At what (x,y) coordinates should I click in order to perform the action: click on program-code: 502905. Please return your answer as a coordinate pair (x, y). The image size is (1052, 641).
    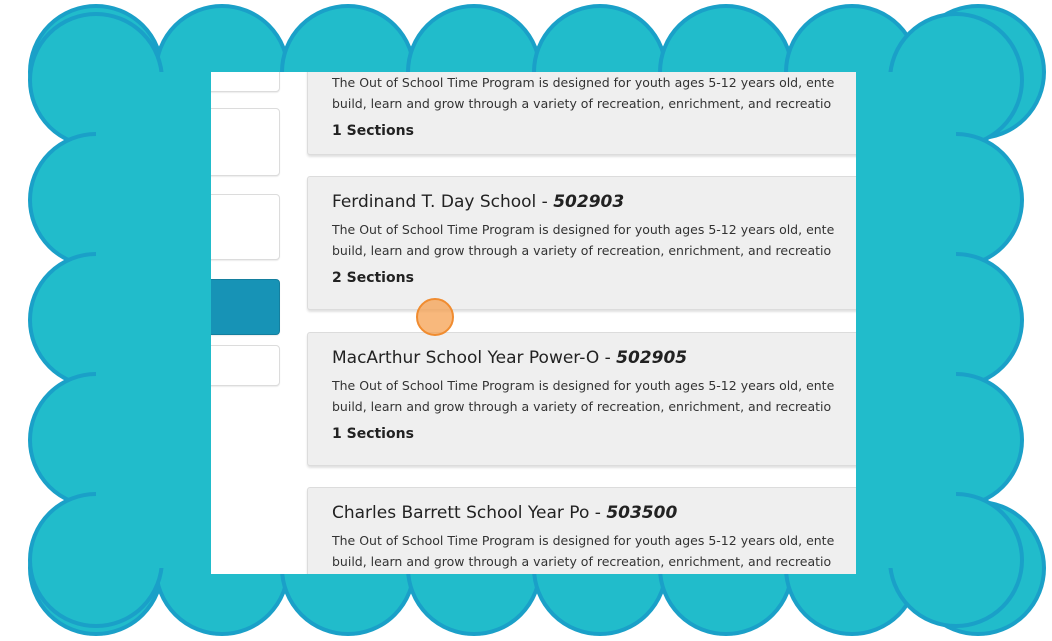
    Looking at the image, I should click on (652, 358).